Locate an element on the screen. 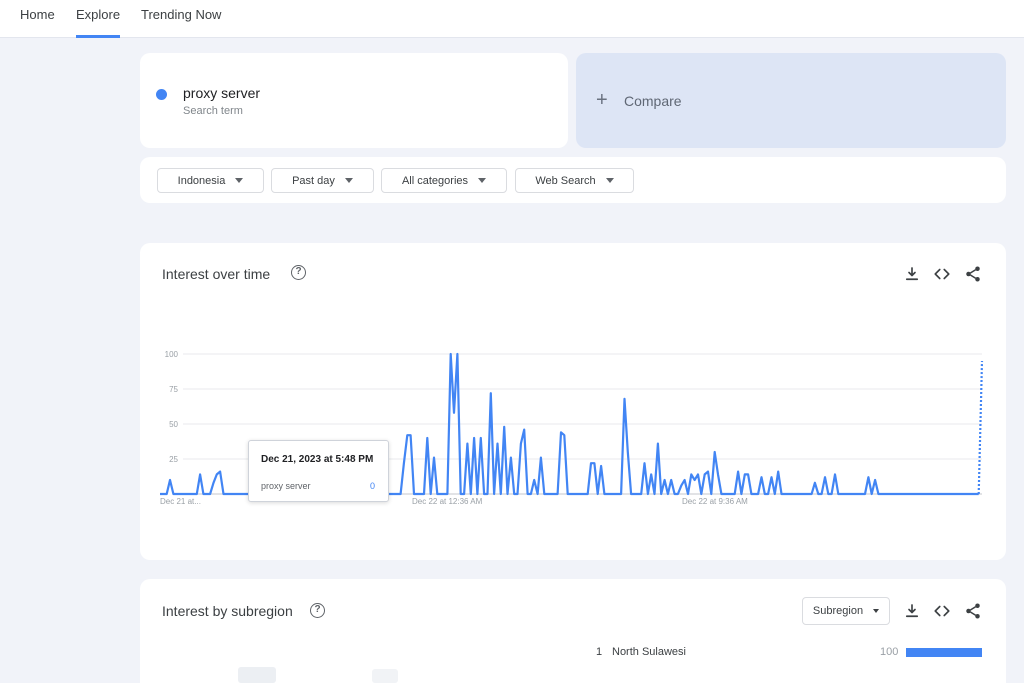 The height and width of the screenshot is (683, 1024). time-filter-label: Past day is located at coordinates (313, 180).